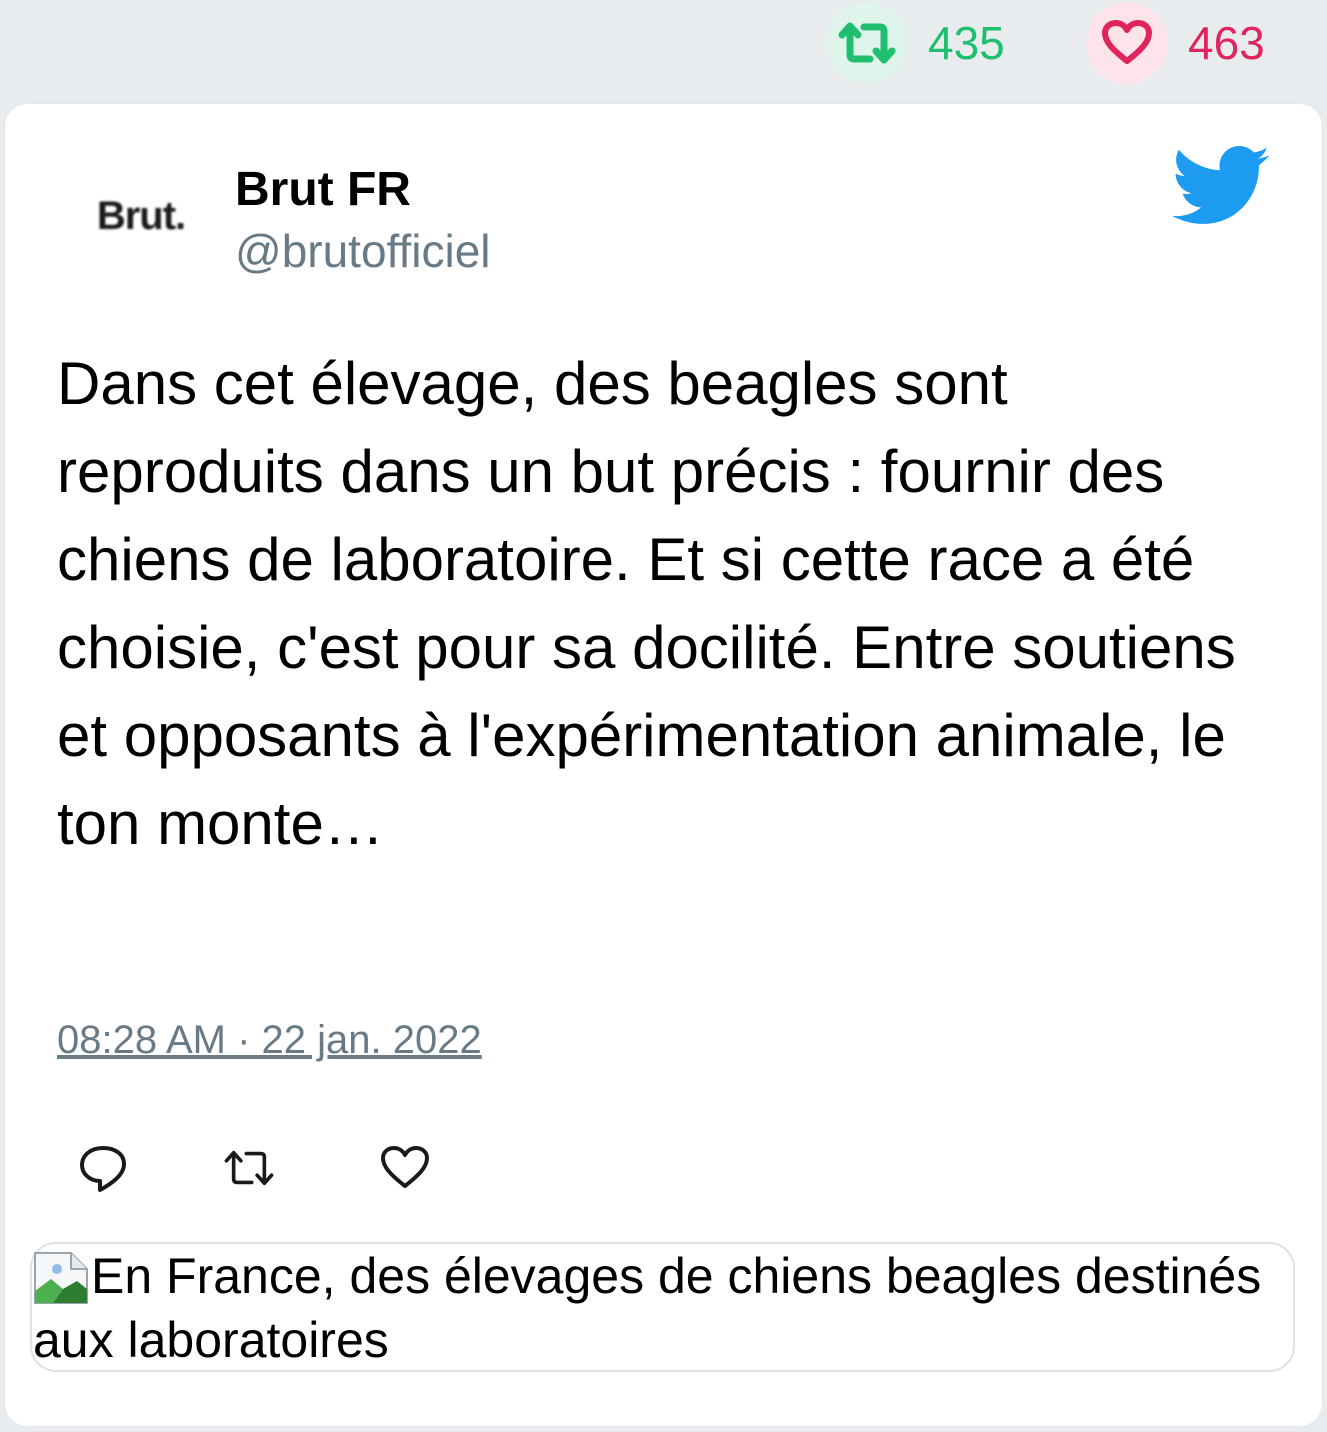 The height and width of the screenshot is (1432, 1327). What do you see at coordinates (1221, 189) in the screenshot?
I see `twitter-bird-icon` at bounding box center [1221, 189].